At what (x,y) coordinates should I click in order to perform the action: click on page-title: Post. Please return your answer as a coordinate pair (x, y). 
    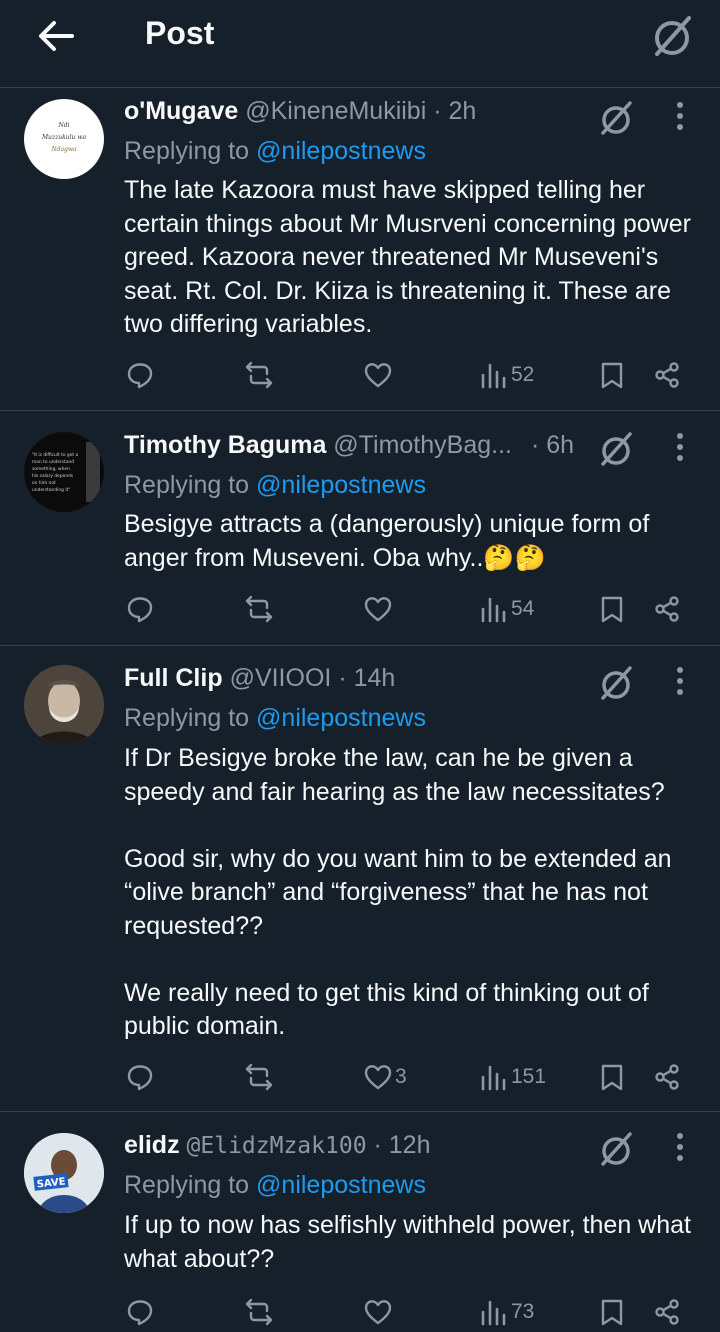
    Looking at the image, I should click on (180, 33).